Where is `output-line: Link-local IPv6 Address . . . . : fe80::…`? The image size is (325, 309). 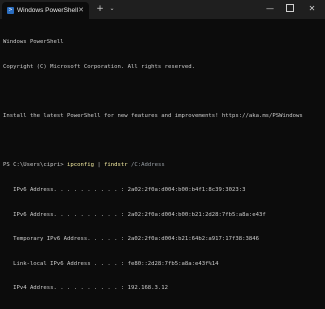
output-line: Link-local IPv6 Address . . . . : fe80::… is located at coordinates (111, 263).